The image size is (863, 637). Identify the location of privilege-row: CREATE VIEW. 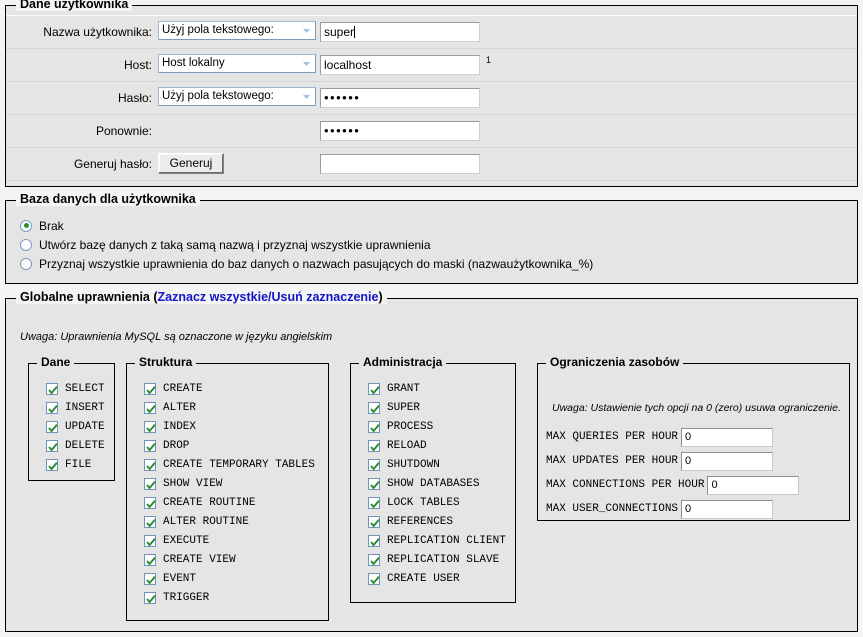
(231, 560).